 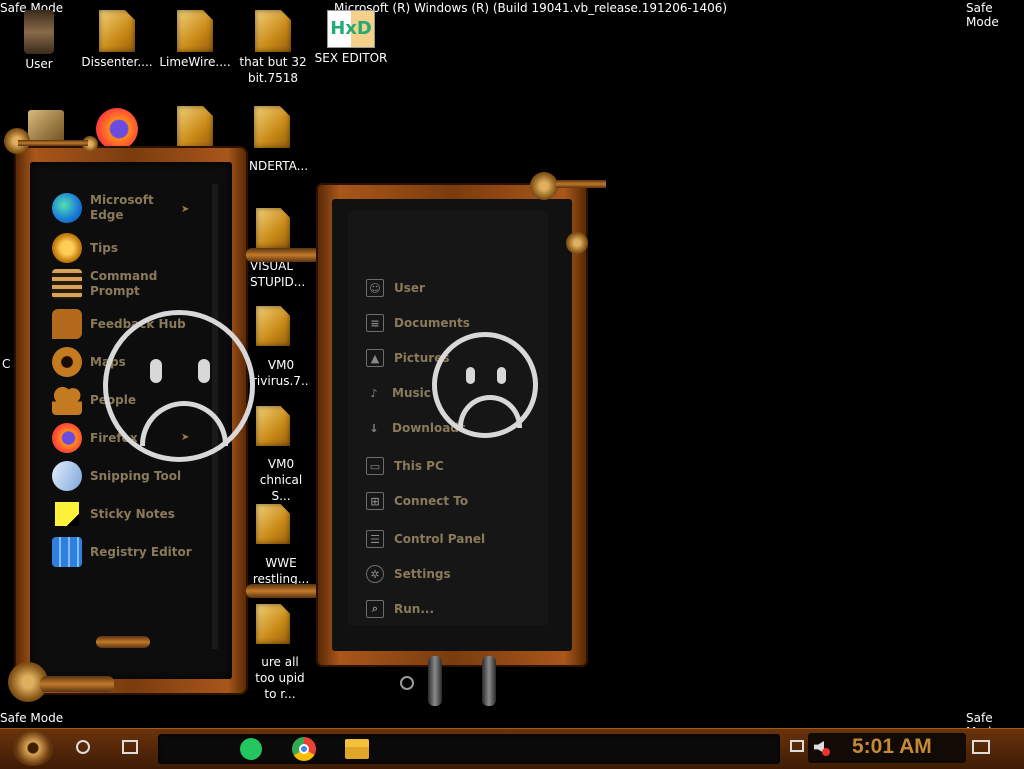 I want to click on desktop-icon-label: that but 32 bit.7518, so click(x=273, y=70).